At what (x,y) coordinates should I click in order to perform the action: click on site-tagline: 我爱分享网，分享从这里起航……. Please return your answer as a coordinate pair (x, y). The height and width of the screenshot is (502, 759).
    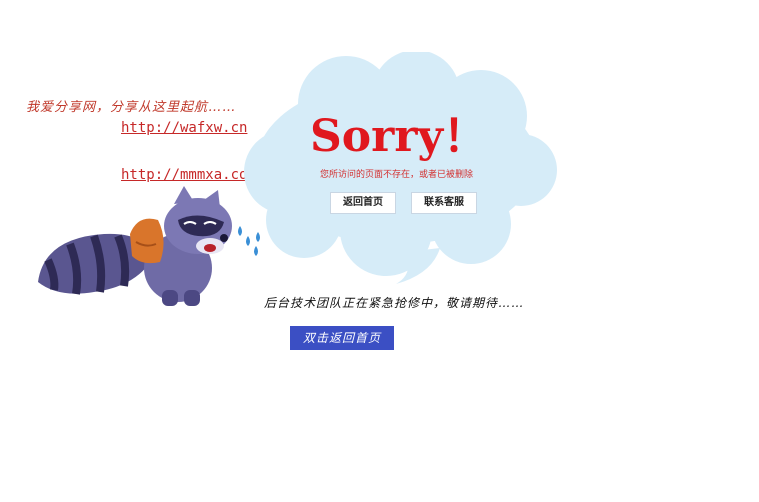
    Looking at the image, I should click on (131, 107).